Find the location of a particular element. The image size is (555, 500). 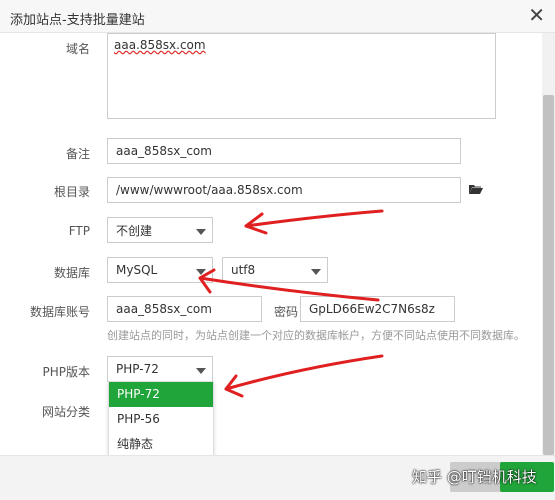

arrow-database is located at coordinates (289, 289).